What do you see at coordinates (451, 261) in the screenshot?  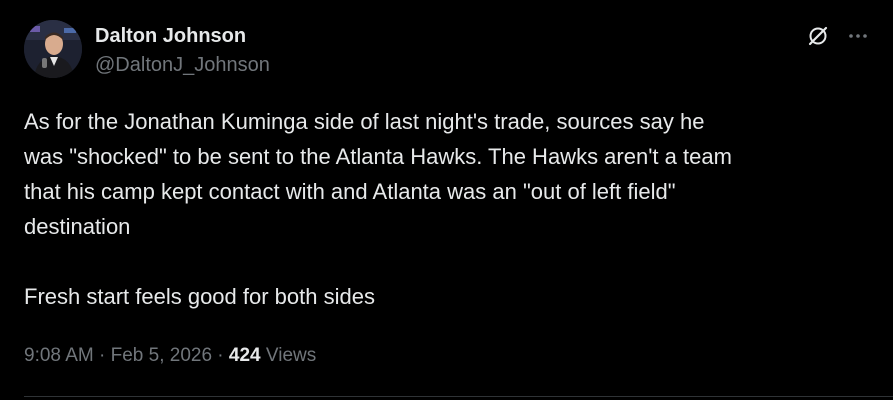 I see `paragraph-spacer` at bounding box center [451, 261].